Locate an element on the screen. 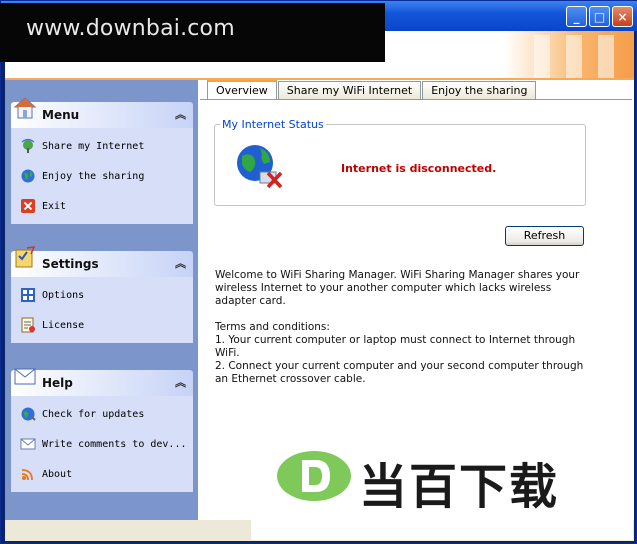 The width and height of the screenshot is (637, 544). watermark-top: www.downbai.com is located at coordinates (192, 32).